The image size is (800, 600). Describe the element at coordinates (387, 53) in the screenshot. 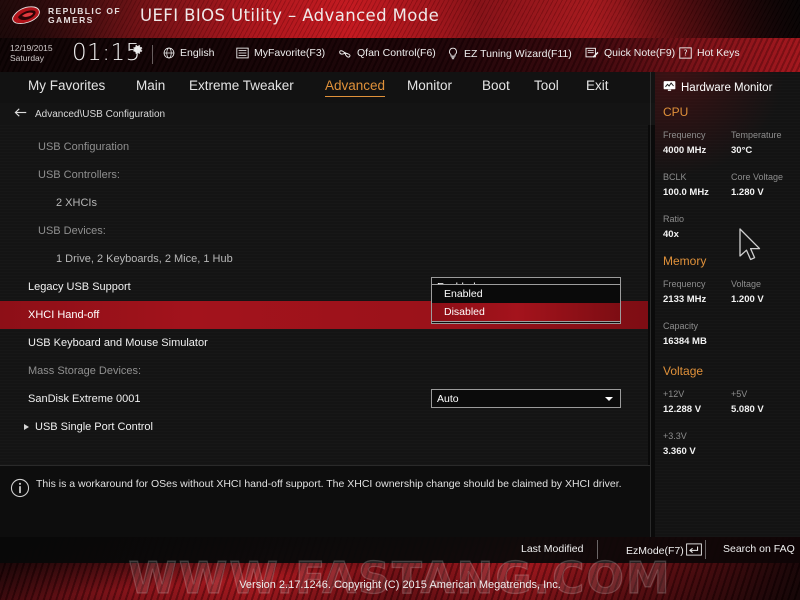

I see `toolbar-item-qfan-control: Qfan Control(F6)` at that location.